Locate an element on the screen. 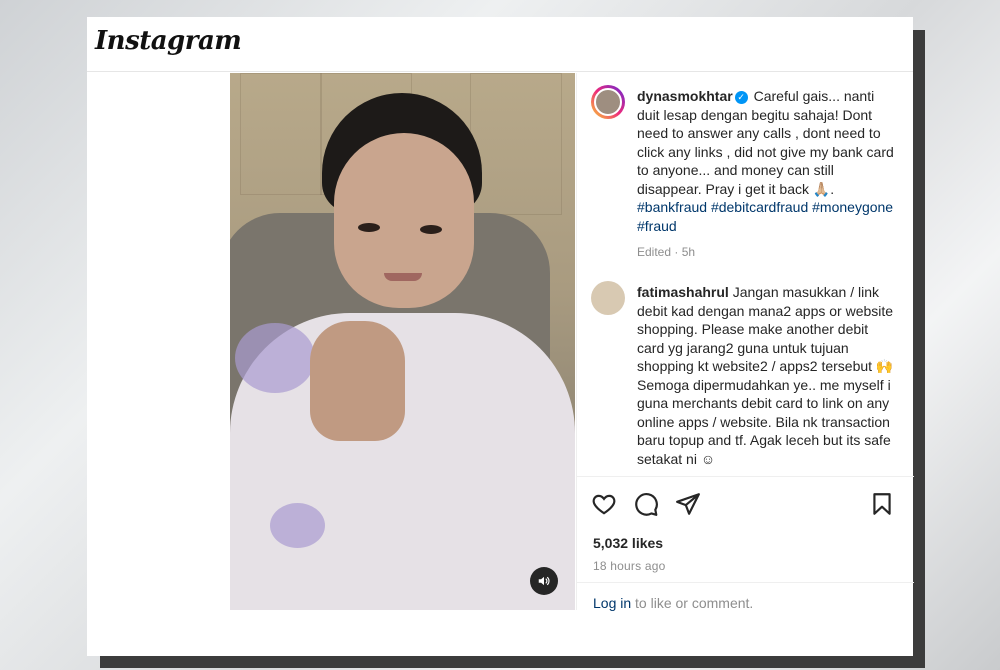  author-avatar is located at coordinates (608, 102).